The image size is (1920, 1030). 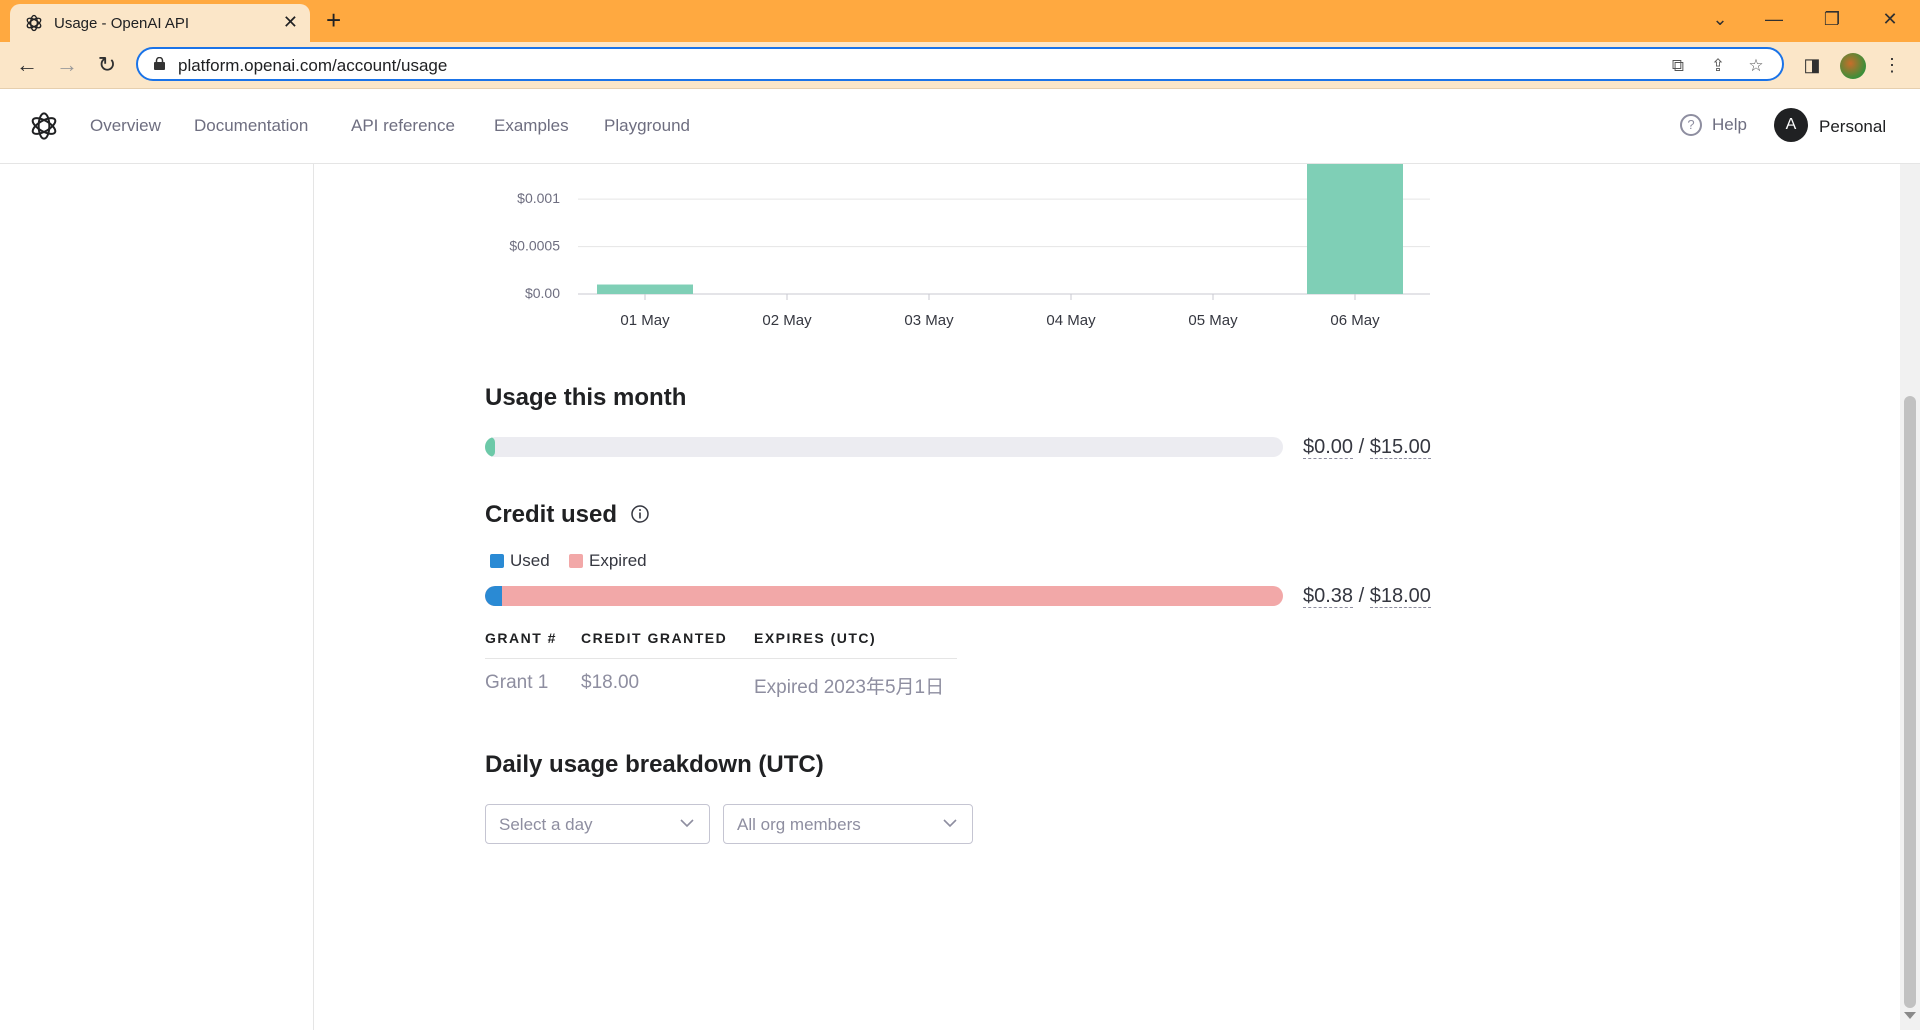 What do you see at coordinates (618, 560) in the screenshot?
I see `legend-label-expired: Expired` at bounding box center [618, 560].